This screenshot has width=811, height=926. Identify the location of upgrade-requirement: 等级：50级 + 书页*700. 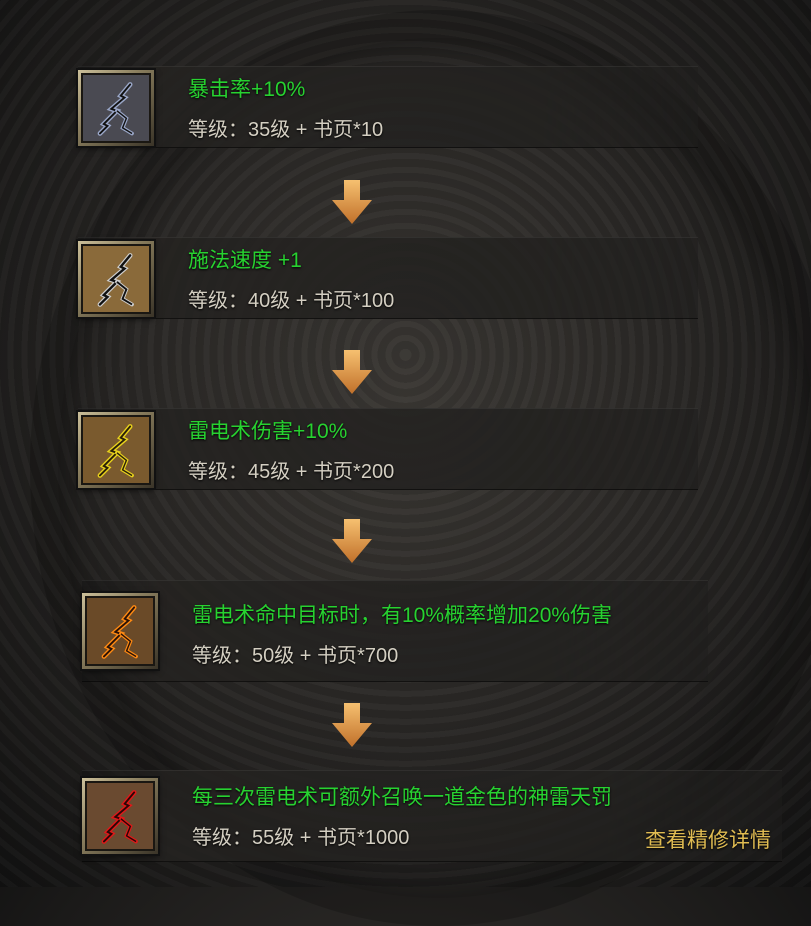
(295, 656).